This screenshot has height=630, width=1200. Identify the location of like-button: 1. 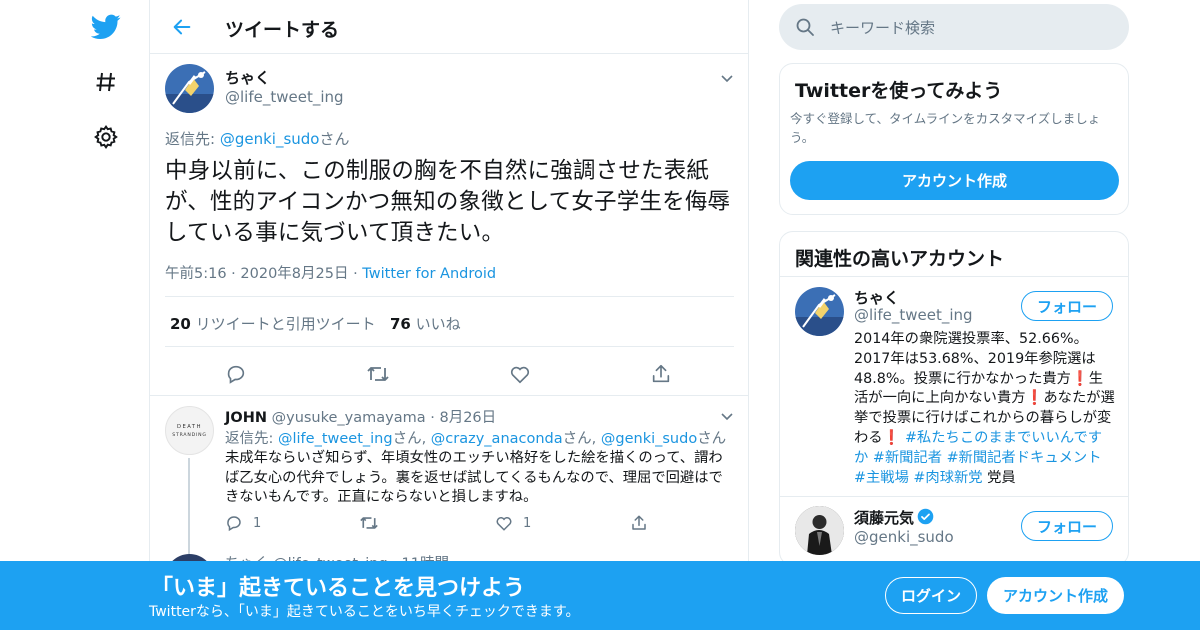
(513, 523).